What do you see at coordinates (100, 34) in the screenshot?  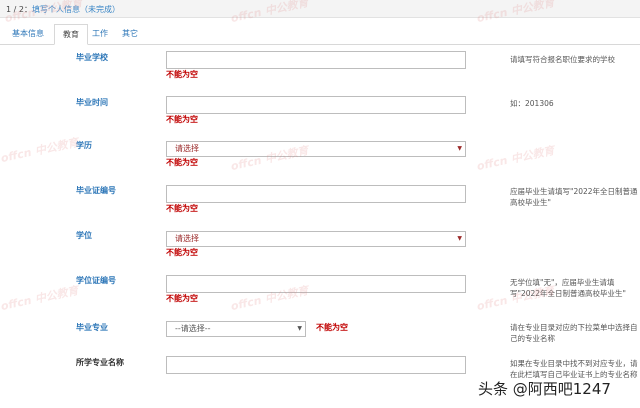 I see `tab-work: 工作` at bounding box center [100, 34].